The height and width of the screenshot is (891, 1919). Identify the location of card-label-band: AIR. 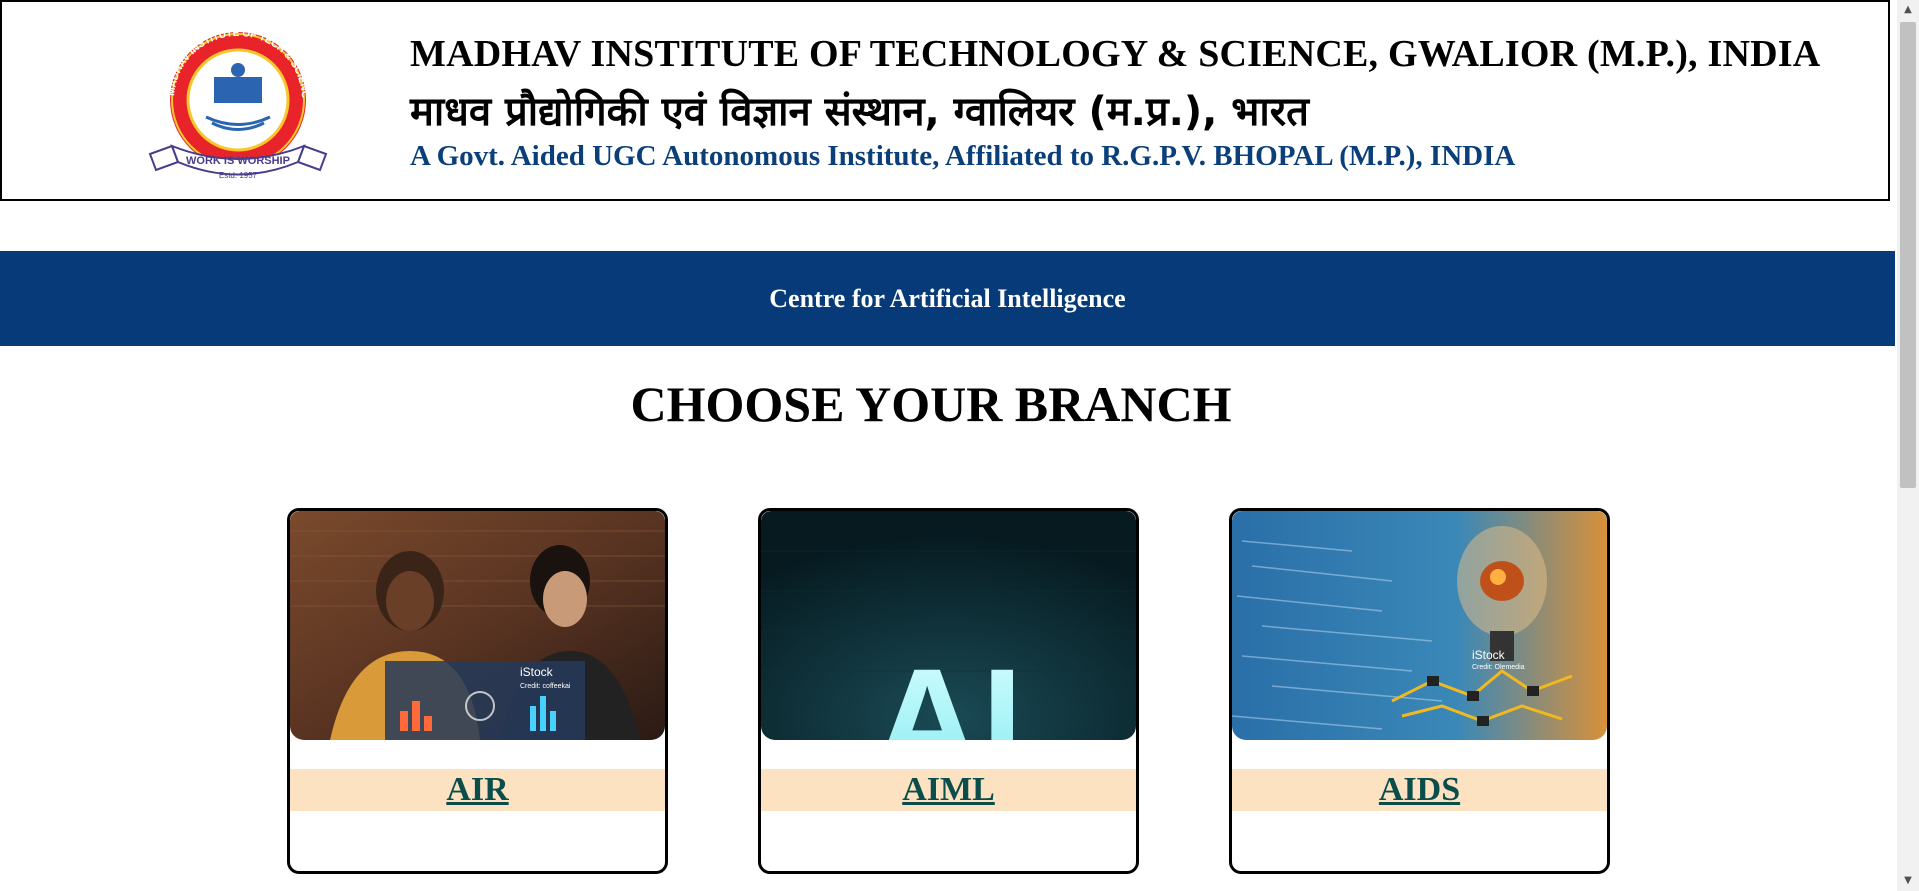
(477, 790).